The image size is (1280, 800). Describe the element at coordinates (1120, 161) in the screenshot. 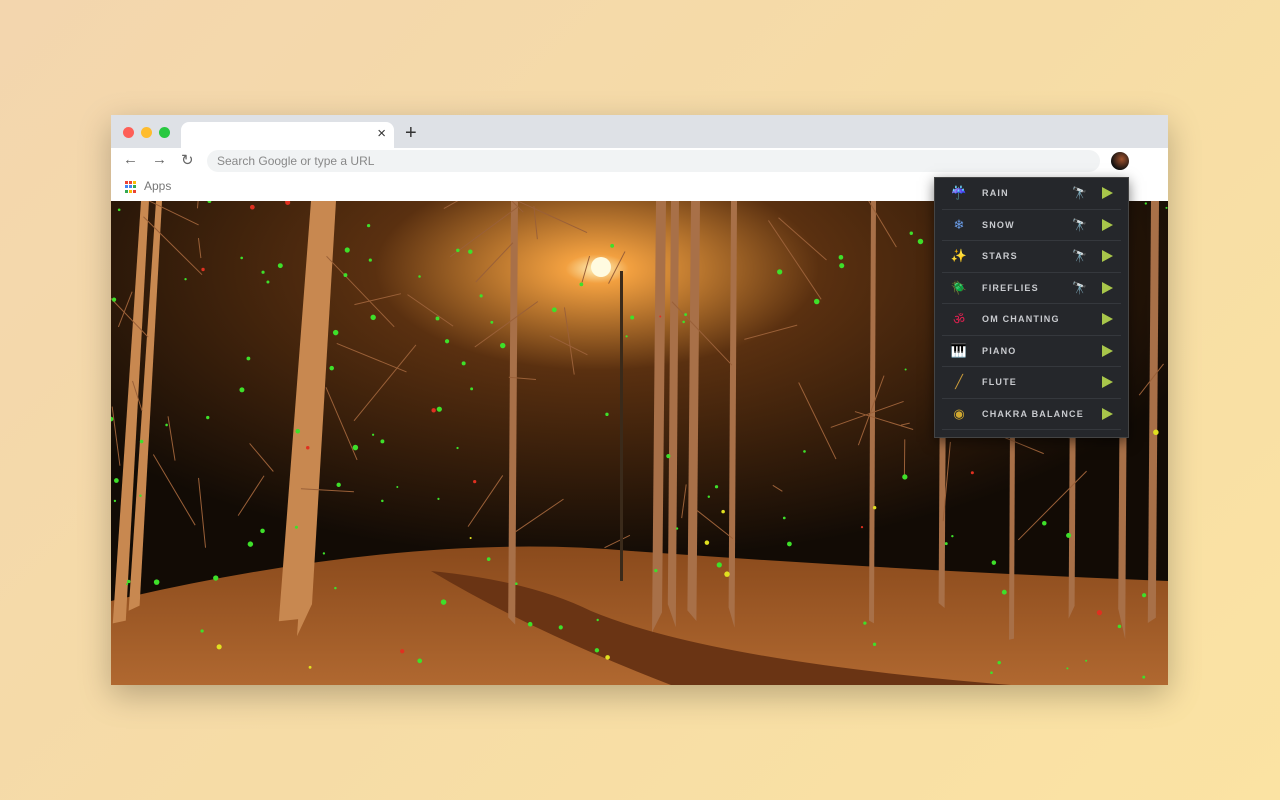

I see `extension-avatar-icon` at that location.